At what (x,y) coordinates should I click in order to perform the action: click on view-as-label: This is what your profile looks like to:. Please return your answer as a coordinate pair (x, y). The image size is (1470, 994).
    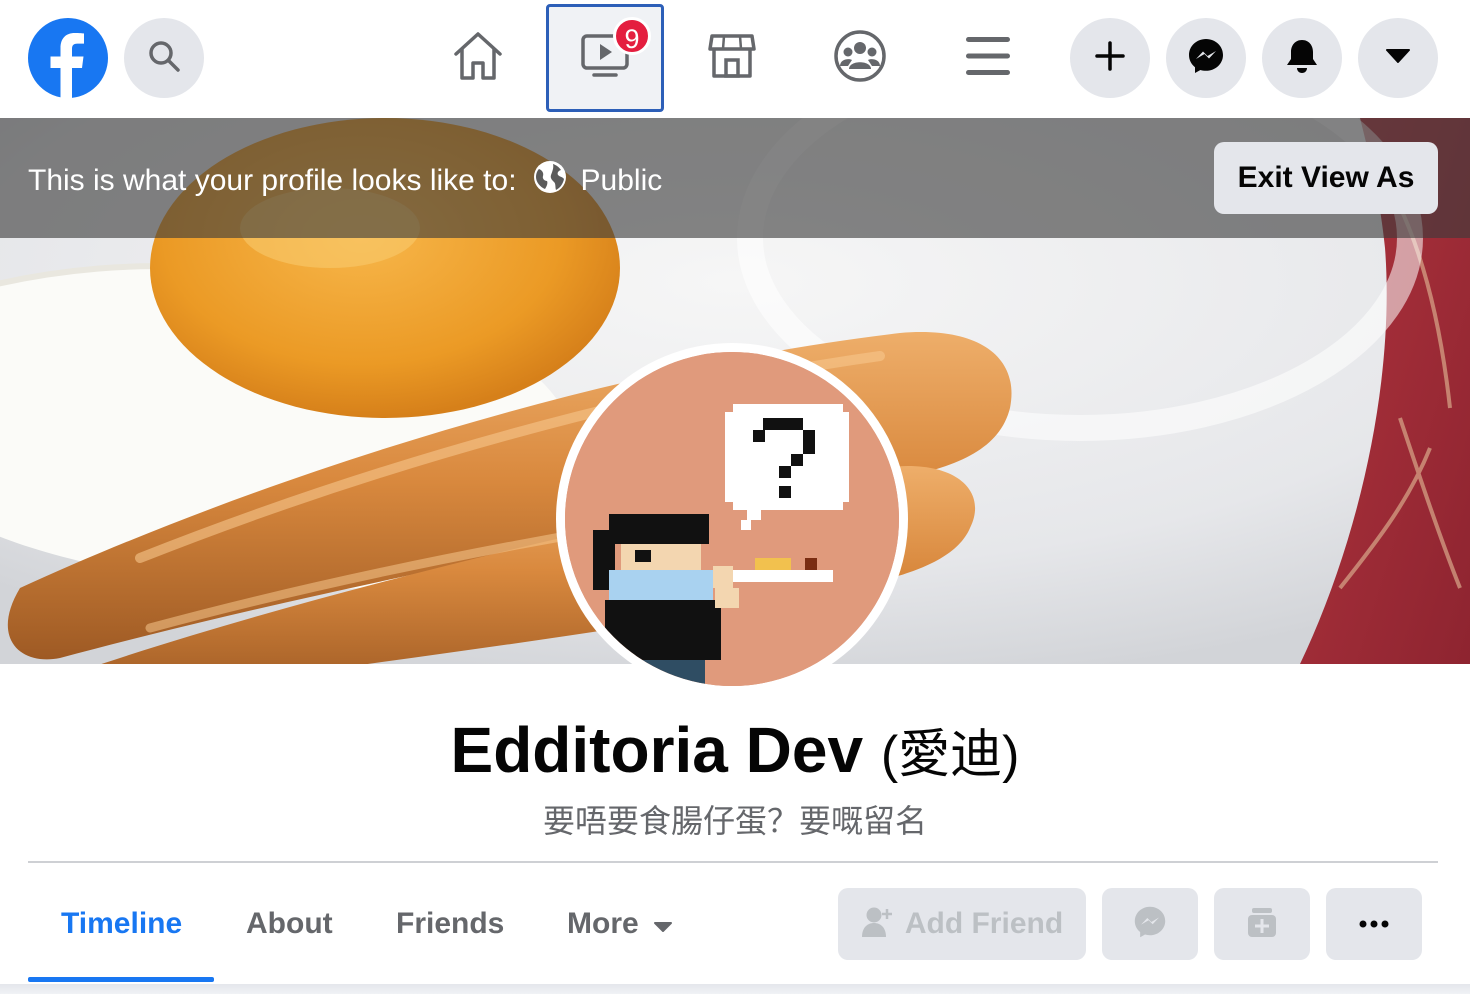
    Looking at the image, I should click on (272, 180).